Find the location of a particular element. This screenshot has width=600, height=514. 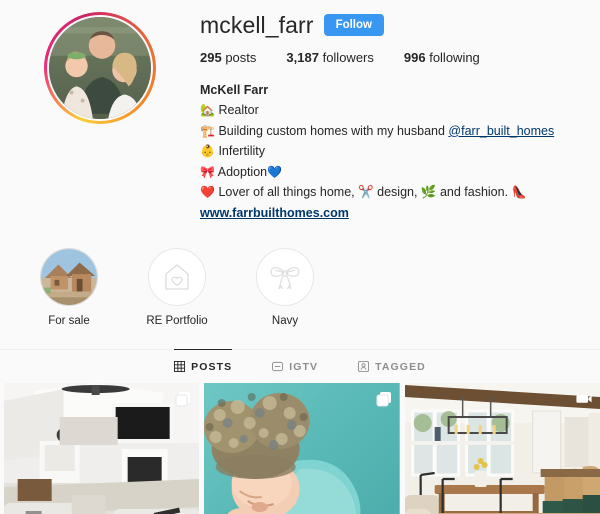

avatar-column is located at coordinates (100, 116).